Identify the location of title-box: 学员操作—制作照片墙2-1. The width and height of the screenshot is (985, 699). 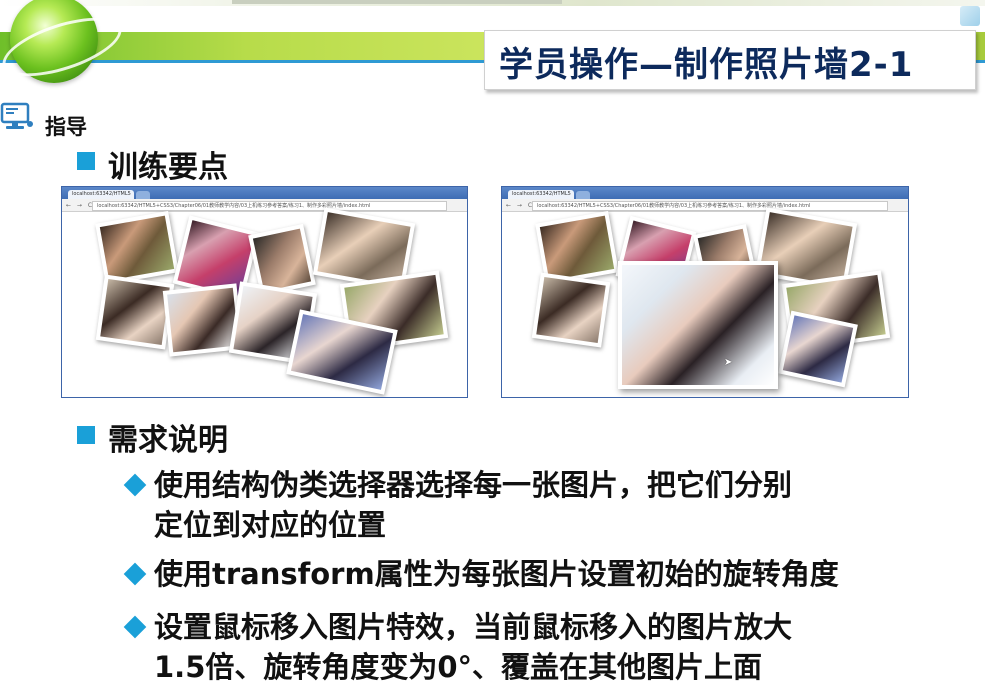
(730, 60).